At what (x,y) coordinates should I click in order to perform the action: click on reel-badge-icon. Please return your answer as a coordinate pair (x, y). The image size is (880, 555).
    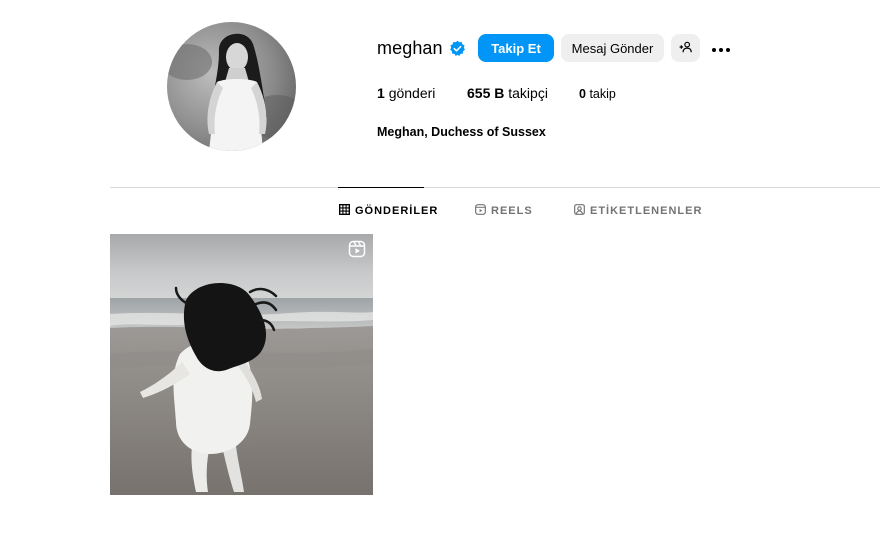
    Looking at the image, I should click on (357, 249).